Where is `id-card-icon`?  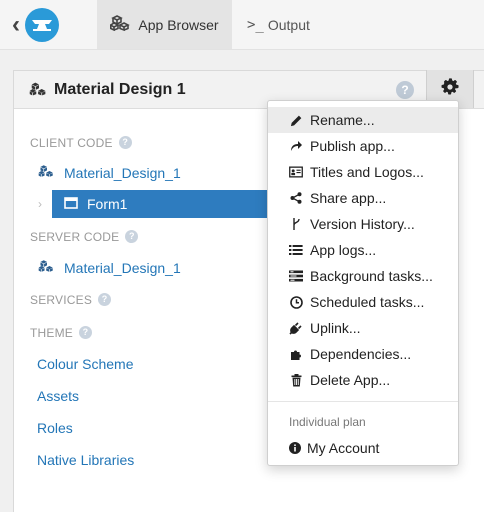
id-card-icon is located at coordinates (296, 172).